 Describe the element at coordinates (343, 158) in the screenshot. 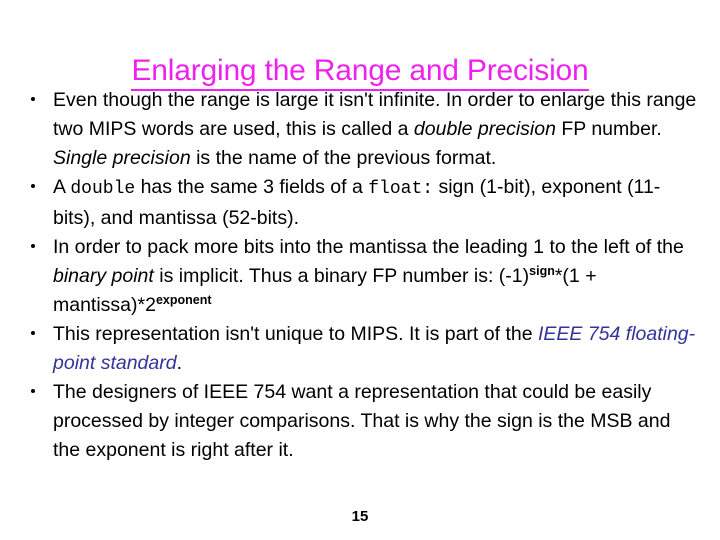

I see `body-text: is the name of the previous format.` at that location.